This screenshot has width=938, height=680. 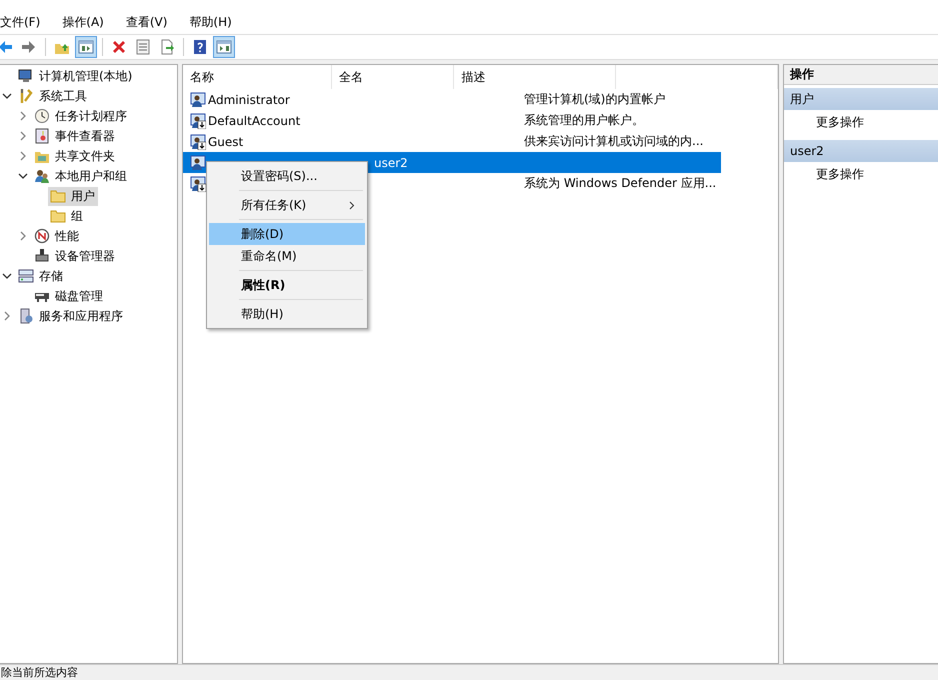 What do you see at coordinates (861, 75) in the screenshot?
I see `actions-pane-title: 操作` at bounding box center [861, 75].